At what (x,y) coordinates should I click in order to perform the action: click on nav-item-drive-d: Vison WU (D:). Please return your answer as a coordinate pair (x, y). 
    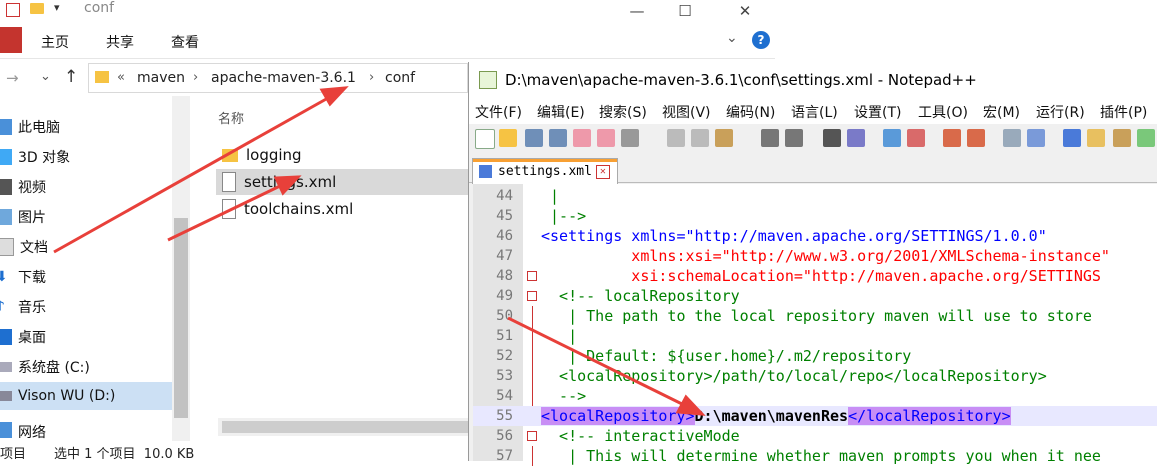
    Looking at the image, I should click on (86, 396).